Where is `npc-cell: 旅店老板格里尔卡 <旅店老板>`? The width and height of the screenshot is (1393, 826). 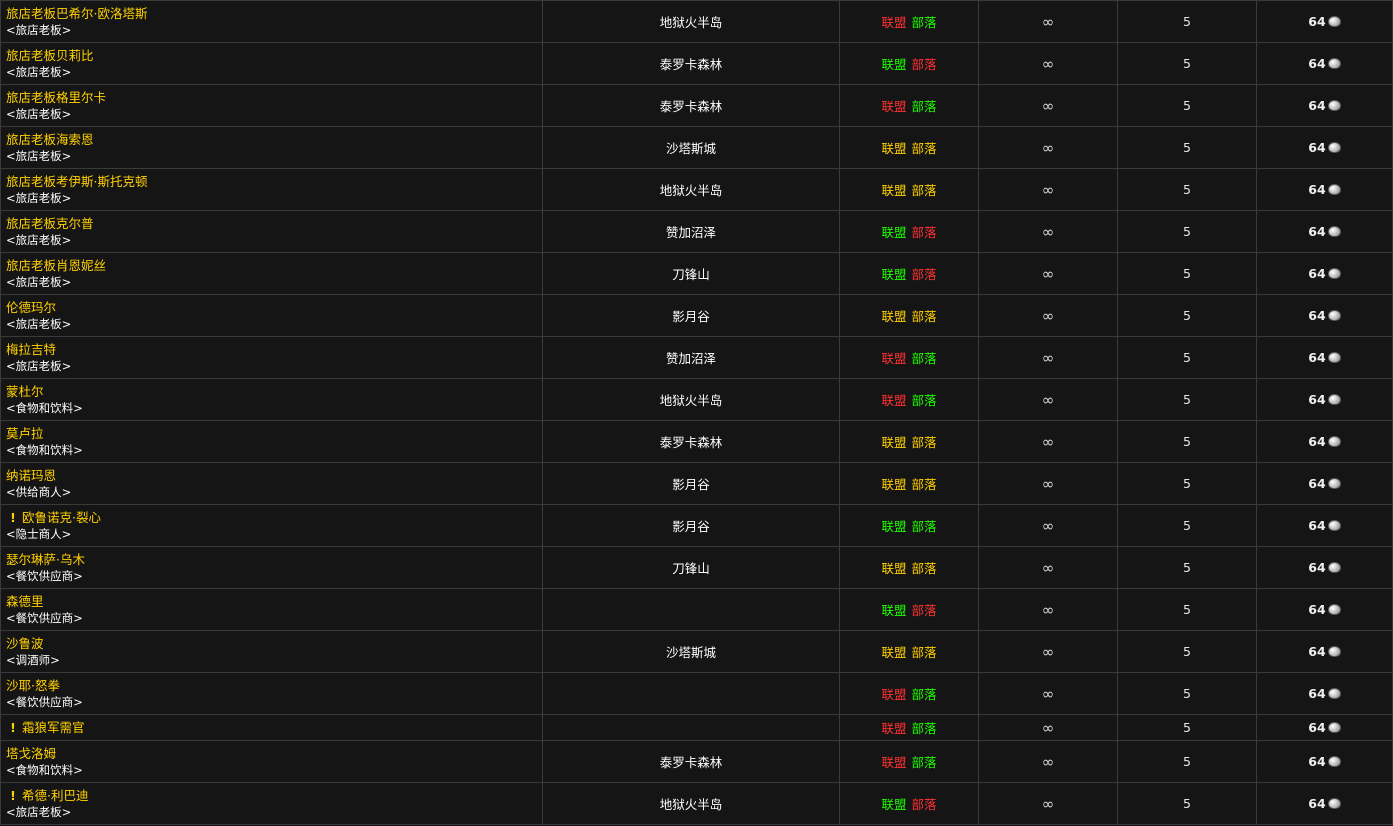
npc-cell: 旅店老板格里尔卡 <旅店老板> is located at coordinates (271, 105).